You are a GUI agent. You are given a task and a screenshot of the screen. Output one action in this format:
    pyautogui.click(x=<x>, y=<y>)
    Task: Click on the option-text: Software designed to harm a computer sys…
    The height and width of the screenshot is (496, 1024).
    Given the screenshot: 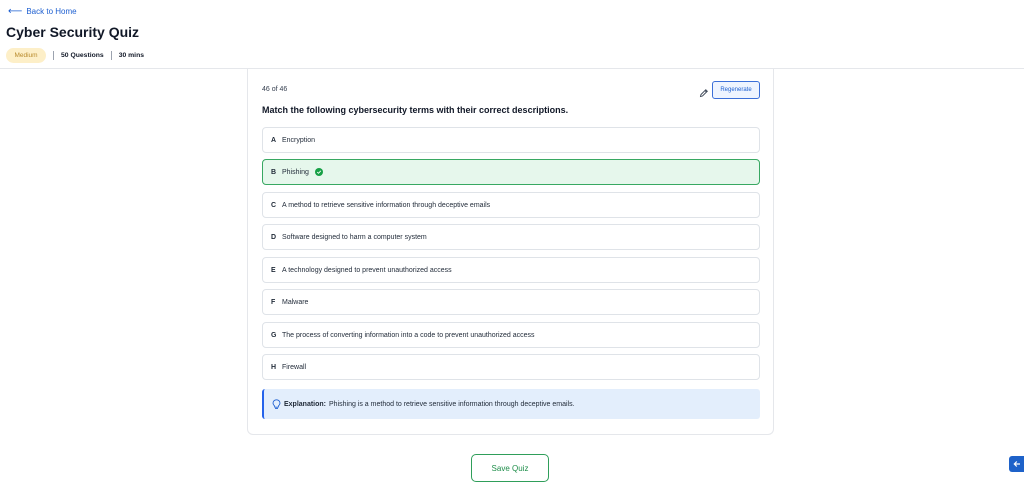 What is the action you would take?
    pyautogui.click(x=354, y=237)
    